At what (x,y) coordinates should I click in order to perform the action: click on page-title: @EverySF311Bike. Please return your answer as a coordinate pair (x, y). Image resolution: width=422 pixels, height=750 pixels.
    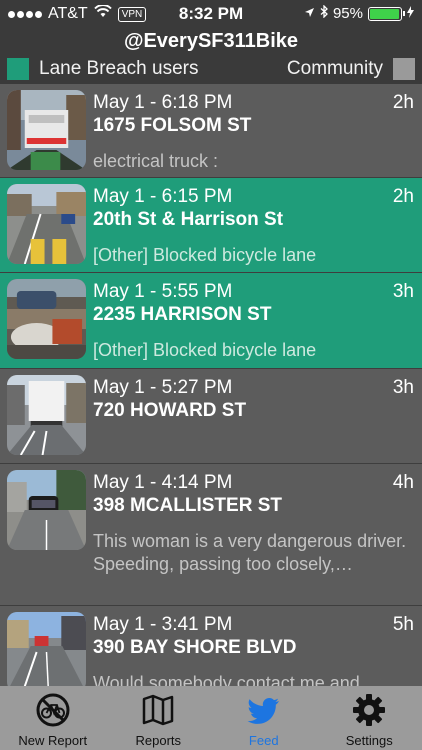
    Looking at the image, I should click on (211, 41).